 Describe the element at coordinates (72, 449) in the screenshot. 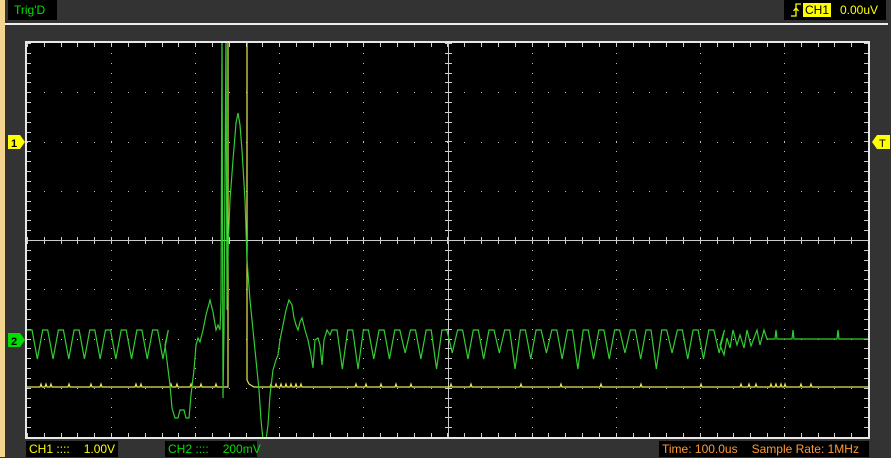

I see `ch1-scale-box: CH1 :::: 1.00V` at that location.